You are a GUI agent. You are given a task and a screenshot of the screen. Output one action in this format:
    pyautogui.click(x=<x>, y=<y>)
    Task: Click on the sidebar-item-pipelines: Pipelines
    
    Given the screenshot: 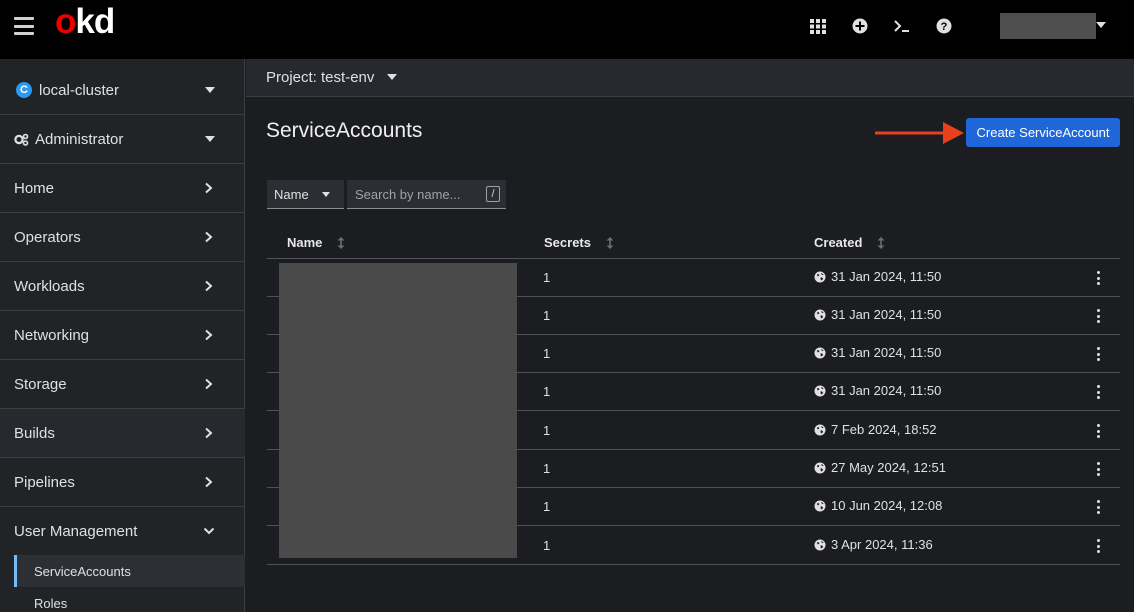 What is the action you would take?
    pyautogui.click(x=122, y=482)
    